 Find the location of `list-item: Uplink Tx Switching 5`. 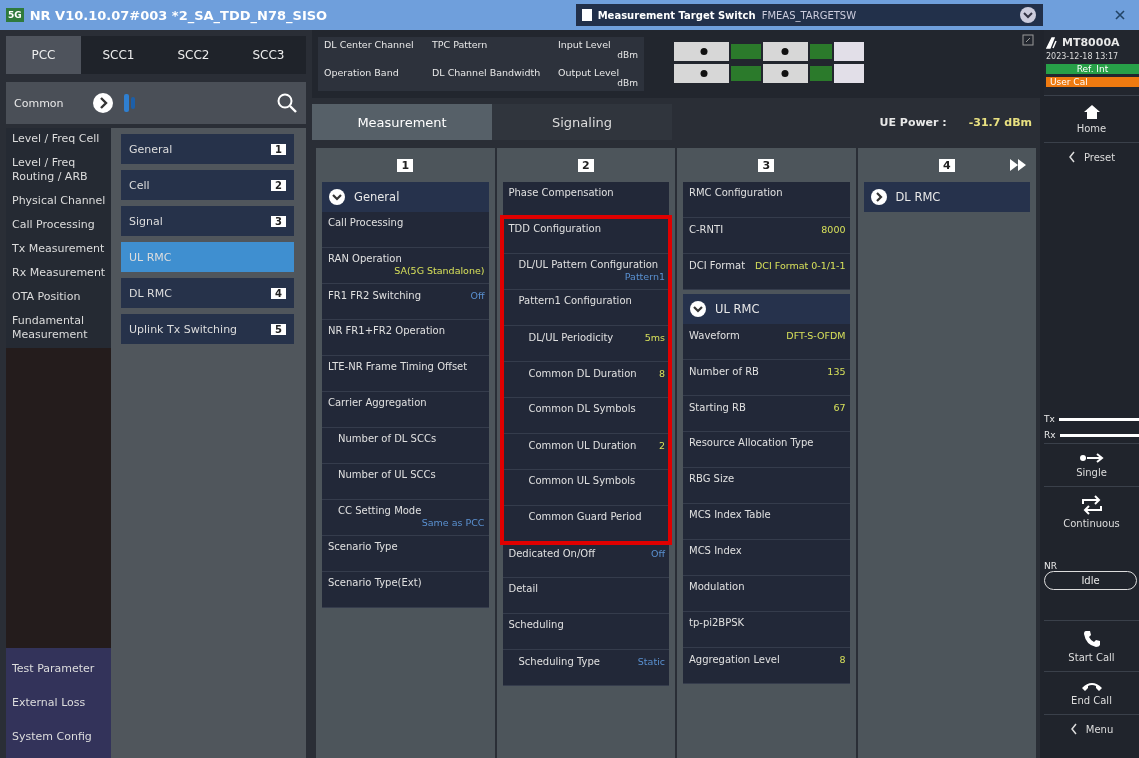

list-item: Uplink Tx Switching 5 is located at coordinates (207, 329).